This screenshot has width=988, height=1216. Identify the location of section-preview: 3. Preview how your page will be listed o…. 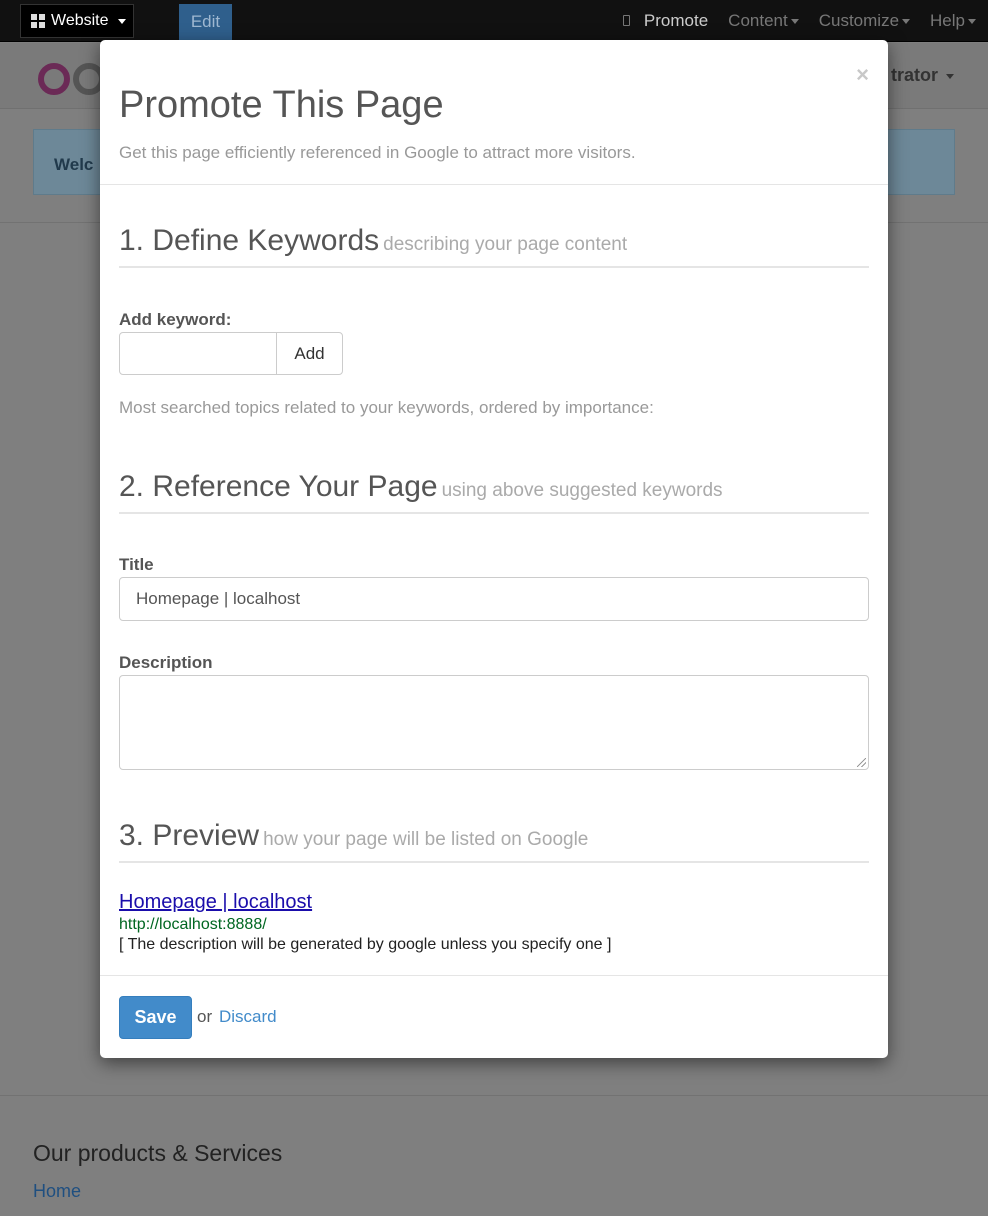
(494, 841).